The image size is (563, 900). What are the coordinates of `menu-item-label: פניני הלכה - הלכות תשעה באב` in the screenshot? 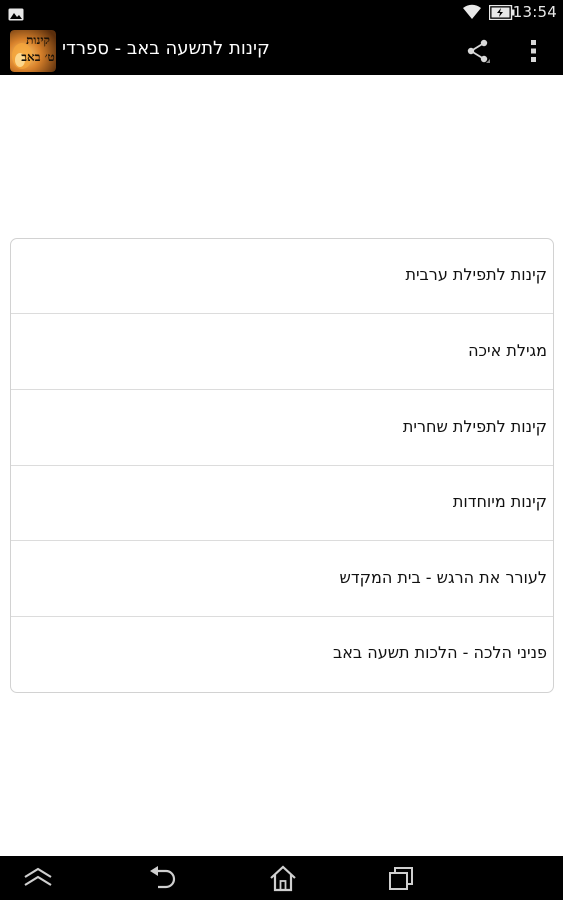 It's located at (439, 652).